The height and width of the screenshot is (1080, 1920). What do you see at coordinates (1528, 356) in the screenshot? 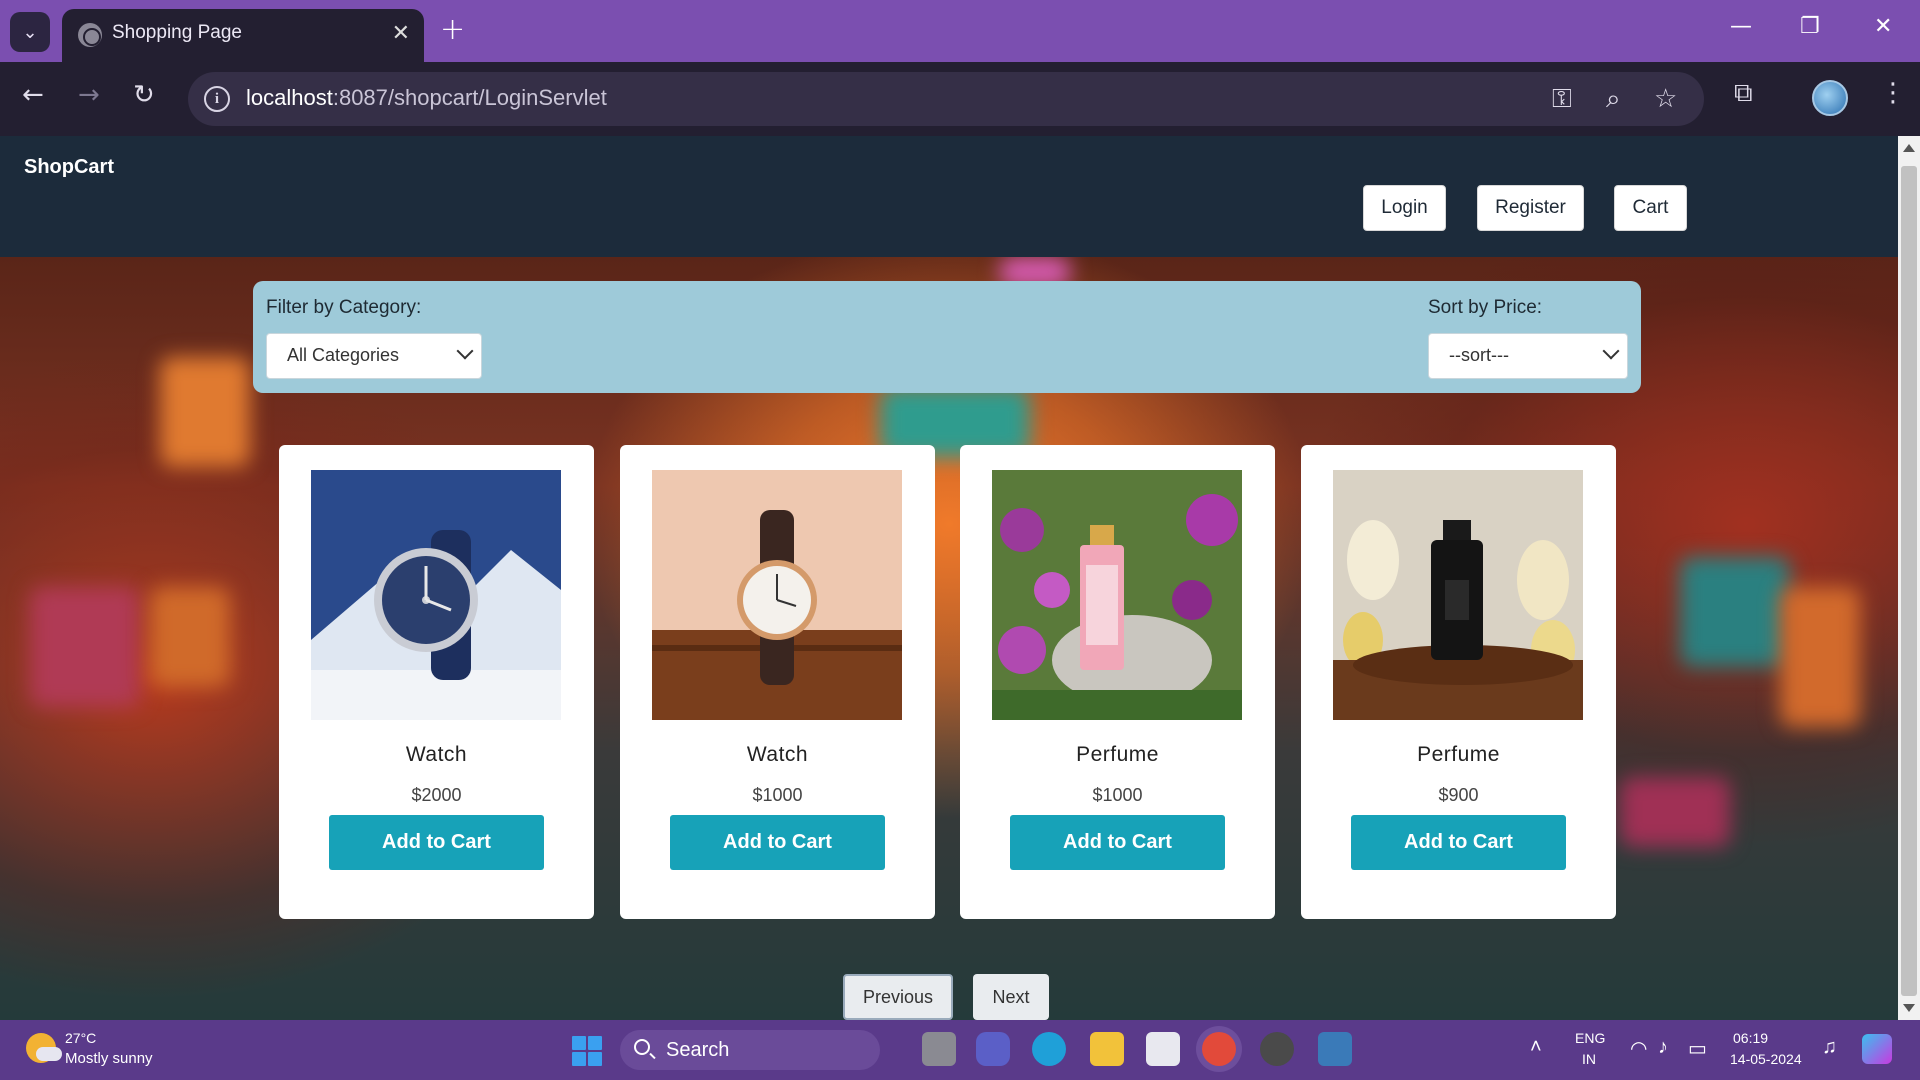
I see `sort-select: --sort---` at bounding box center [1528, 356].